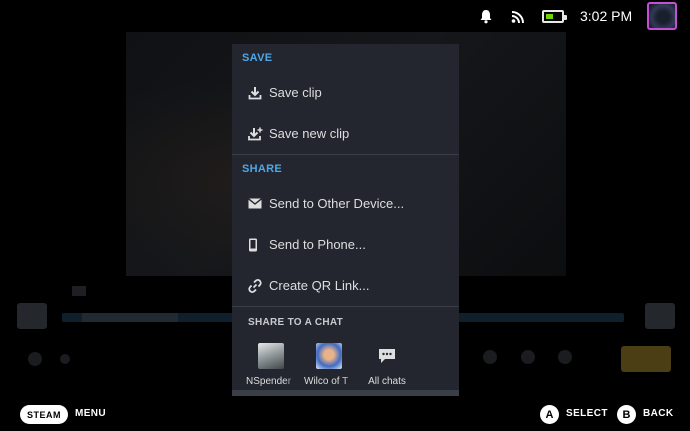  I want to click on zoom-icon, so click(565, 357).